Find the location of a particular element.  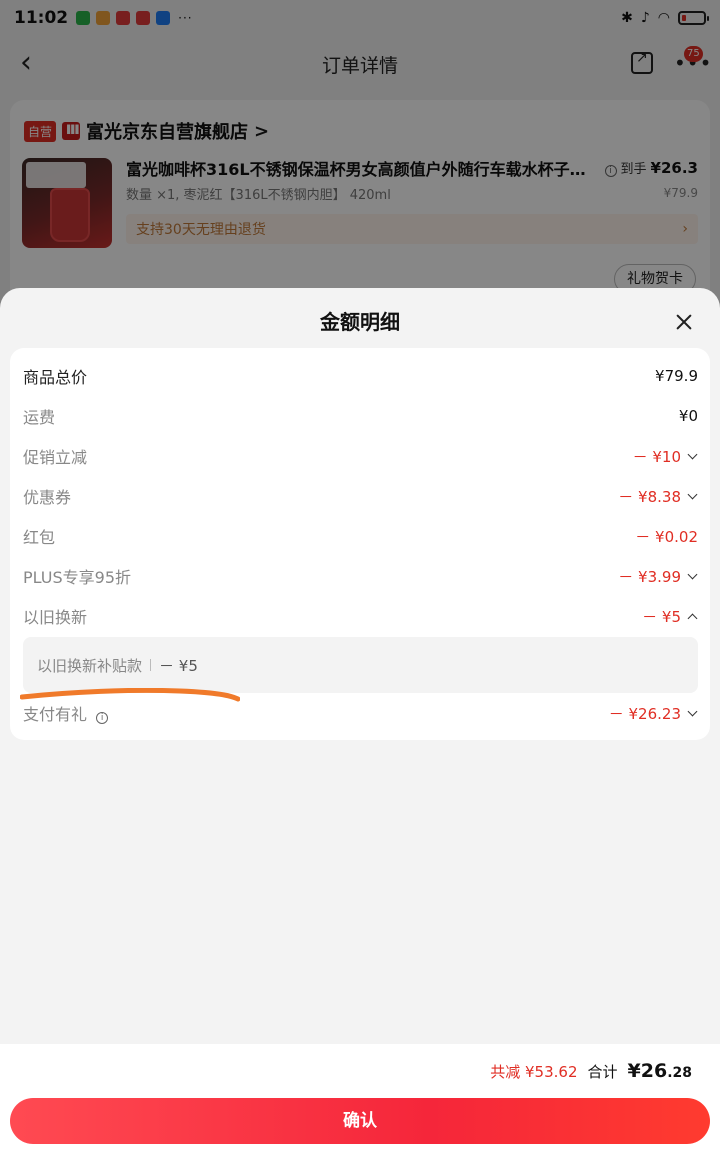

shipping-value: ¥0 is located at coordinates (688, 416).